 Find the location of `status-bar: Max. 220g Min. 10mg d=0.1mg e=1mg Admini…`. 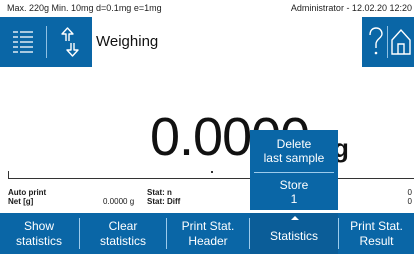

status-bar: Max. 220g Min. 10mg d=0.1mg e=1mg Admini… is located at coordinates (207, 8).